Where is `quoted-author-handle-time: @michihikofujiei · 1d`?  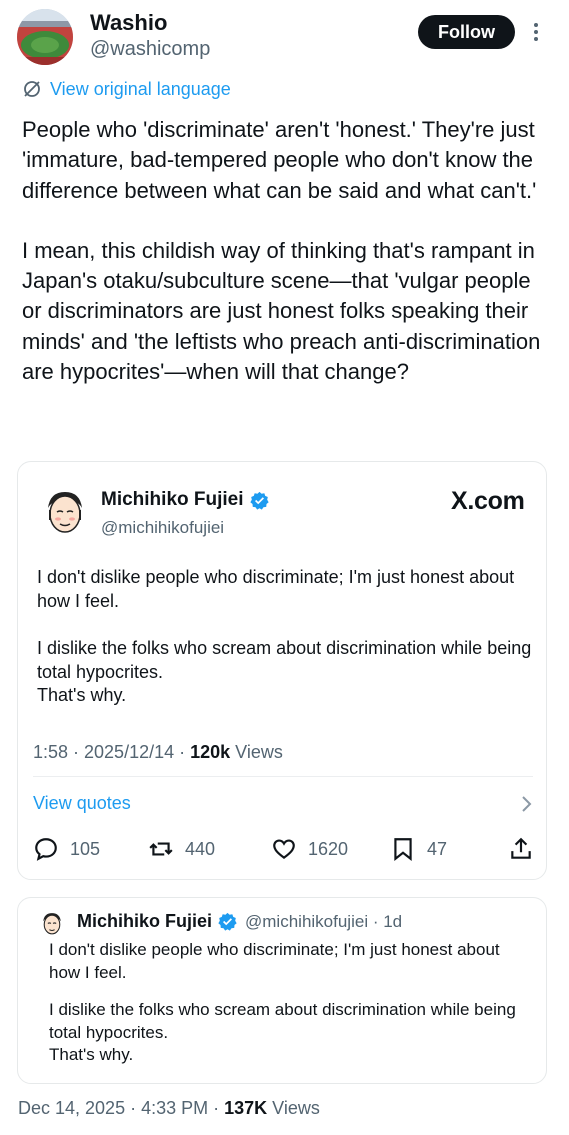
quoted-author-handle-time: @michihikofujiei · 1d is located at coordinates (324, 921).